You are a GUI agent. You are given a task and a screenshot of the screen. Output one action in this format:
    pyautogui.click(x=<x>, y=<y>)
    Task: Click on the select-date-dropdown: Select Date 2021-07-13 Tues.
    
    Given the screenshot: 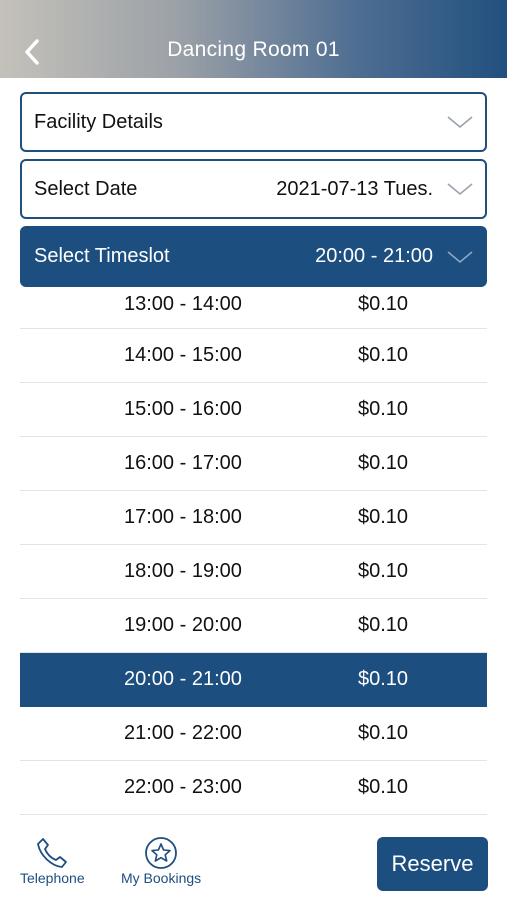 What is the action you would take?
    pyautogui.click(x=253, y=189)
    